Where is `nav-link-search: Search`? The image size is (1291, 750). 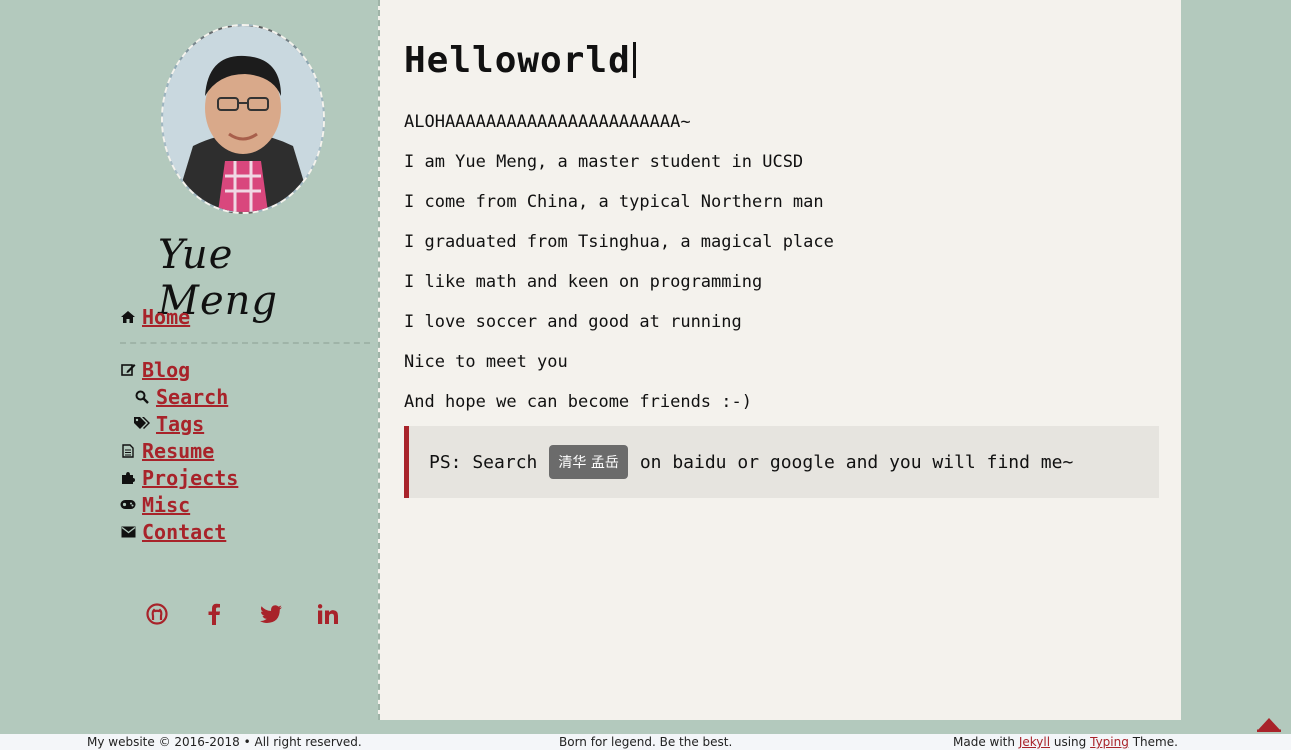
nav-link-search: Search is located at coordinates (192, 397).